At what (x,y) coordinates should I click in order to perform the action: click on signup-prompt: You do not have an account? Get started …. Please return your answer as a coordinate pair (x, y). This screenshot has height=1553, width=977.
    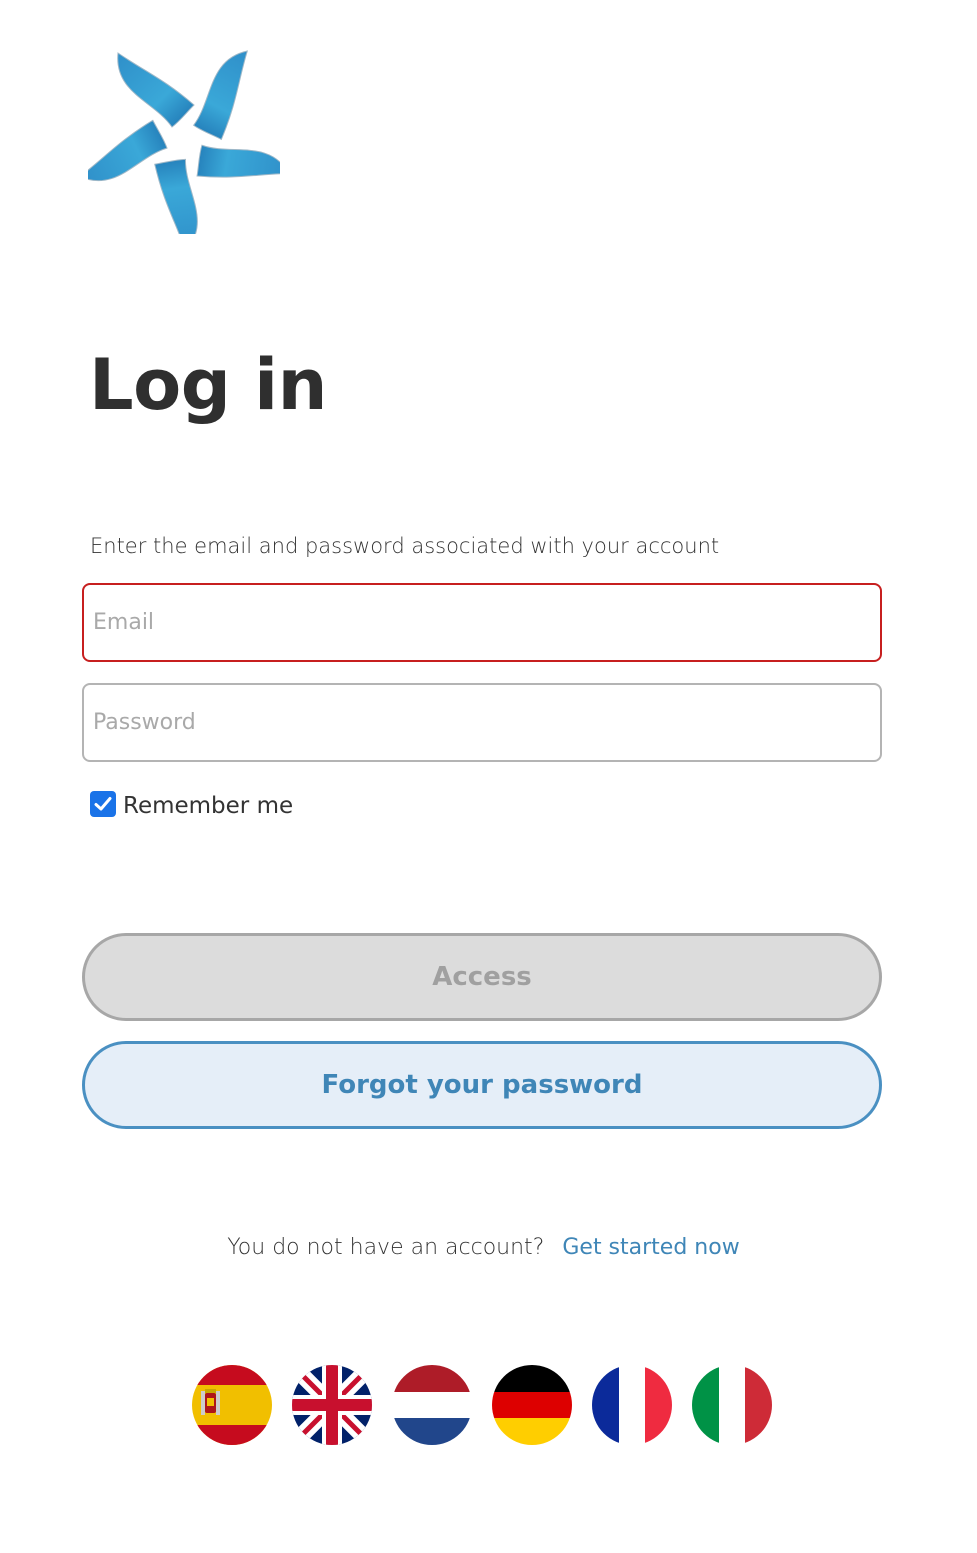
    Looking at the image, I should click on (488, 1248).